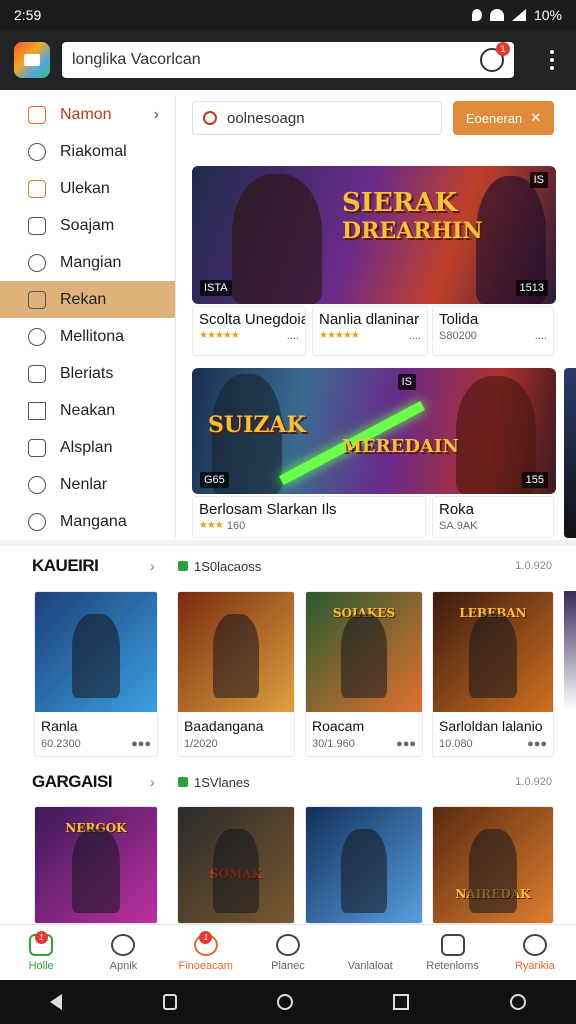 The image size is (576, 1024). Describe the element at coordinates (87, 484) in the screenshot. I see `sidebar-item-nenlar: Nenlar` at that location.